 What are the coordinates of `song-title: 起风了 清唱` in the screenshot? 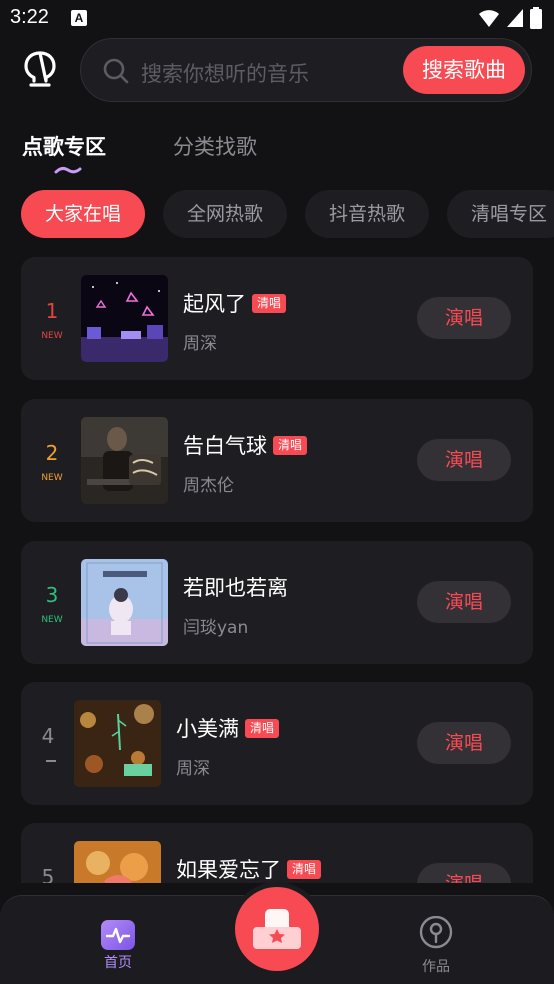 It's located at (235, 303).